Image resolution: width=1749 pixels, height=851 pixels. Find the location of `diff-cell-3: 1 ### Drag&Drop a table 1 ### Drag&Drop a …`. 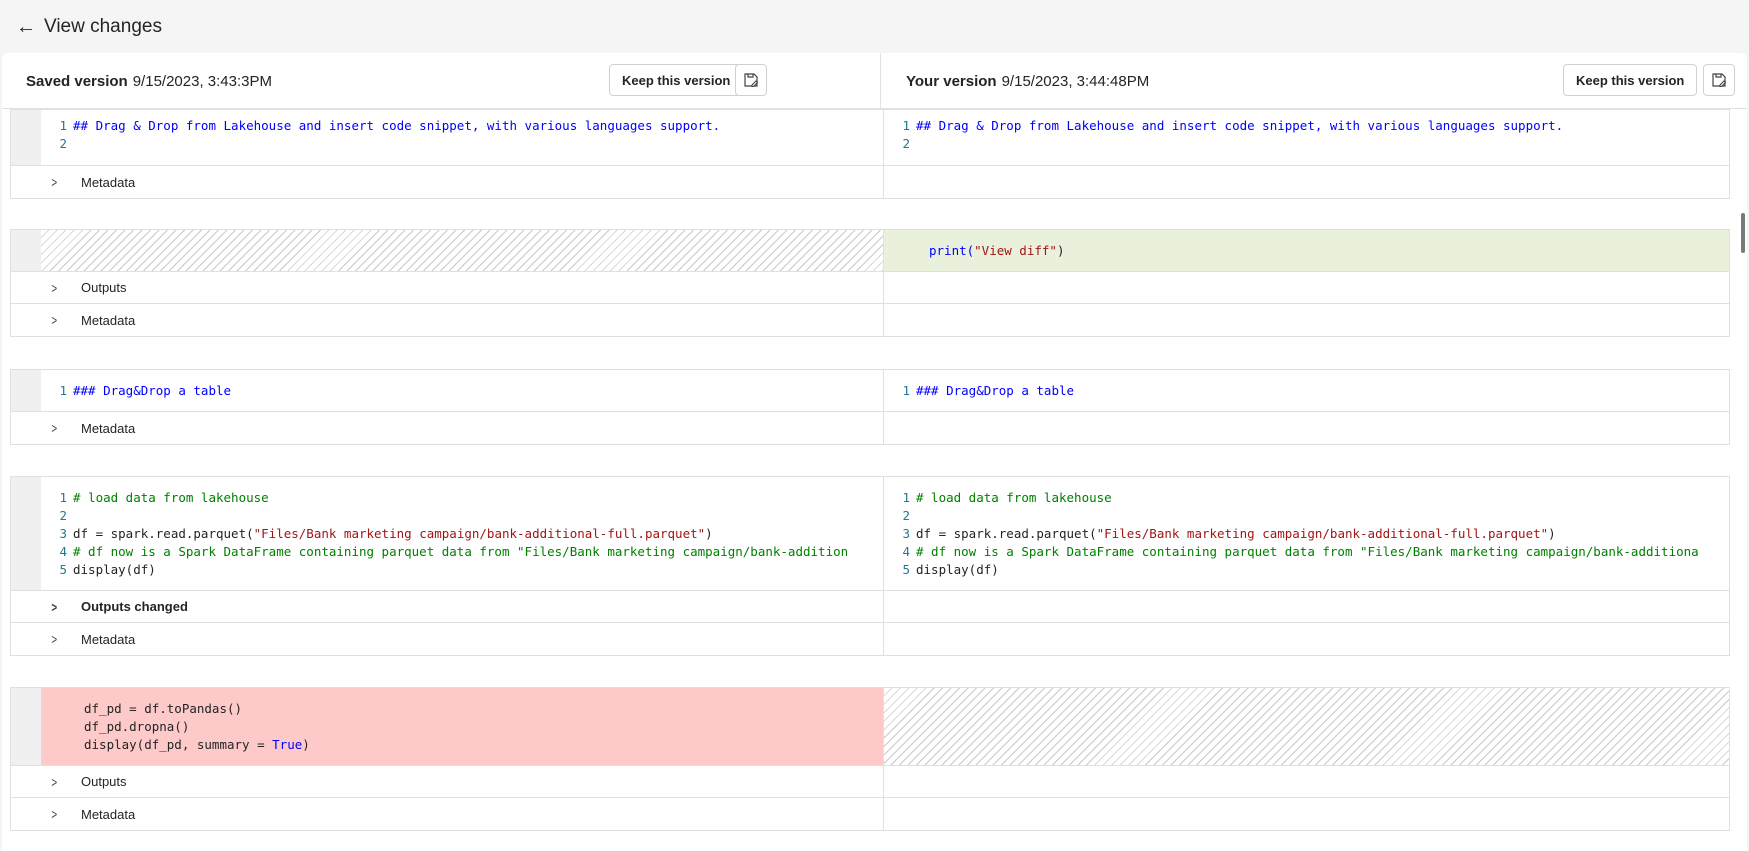

diff-cell-3: 1 ### Drag&Drop a table 1 ### Drag&Drop a … is located at coordinates (870, 407).